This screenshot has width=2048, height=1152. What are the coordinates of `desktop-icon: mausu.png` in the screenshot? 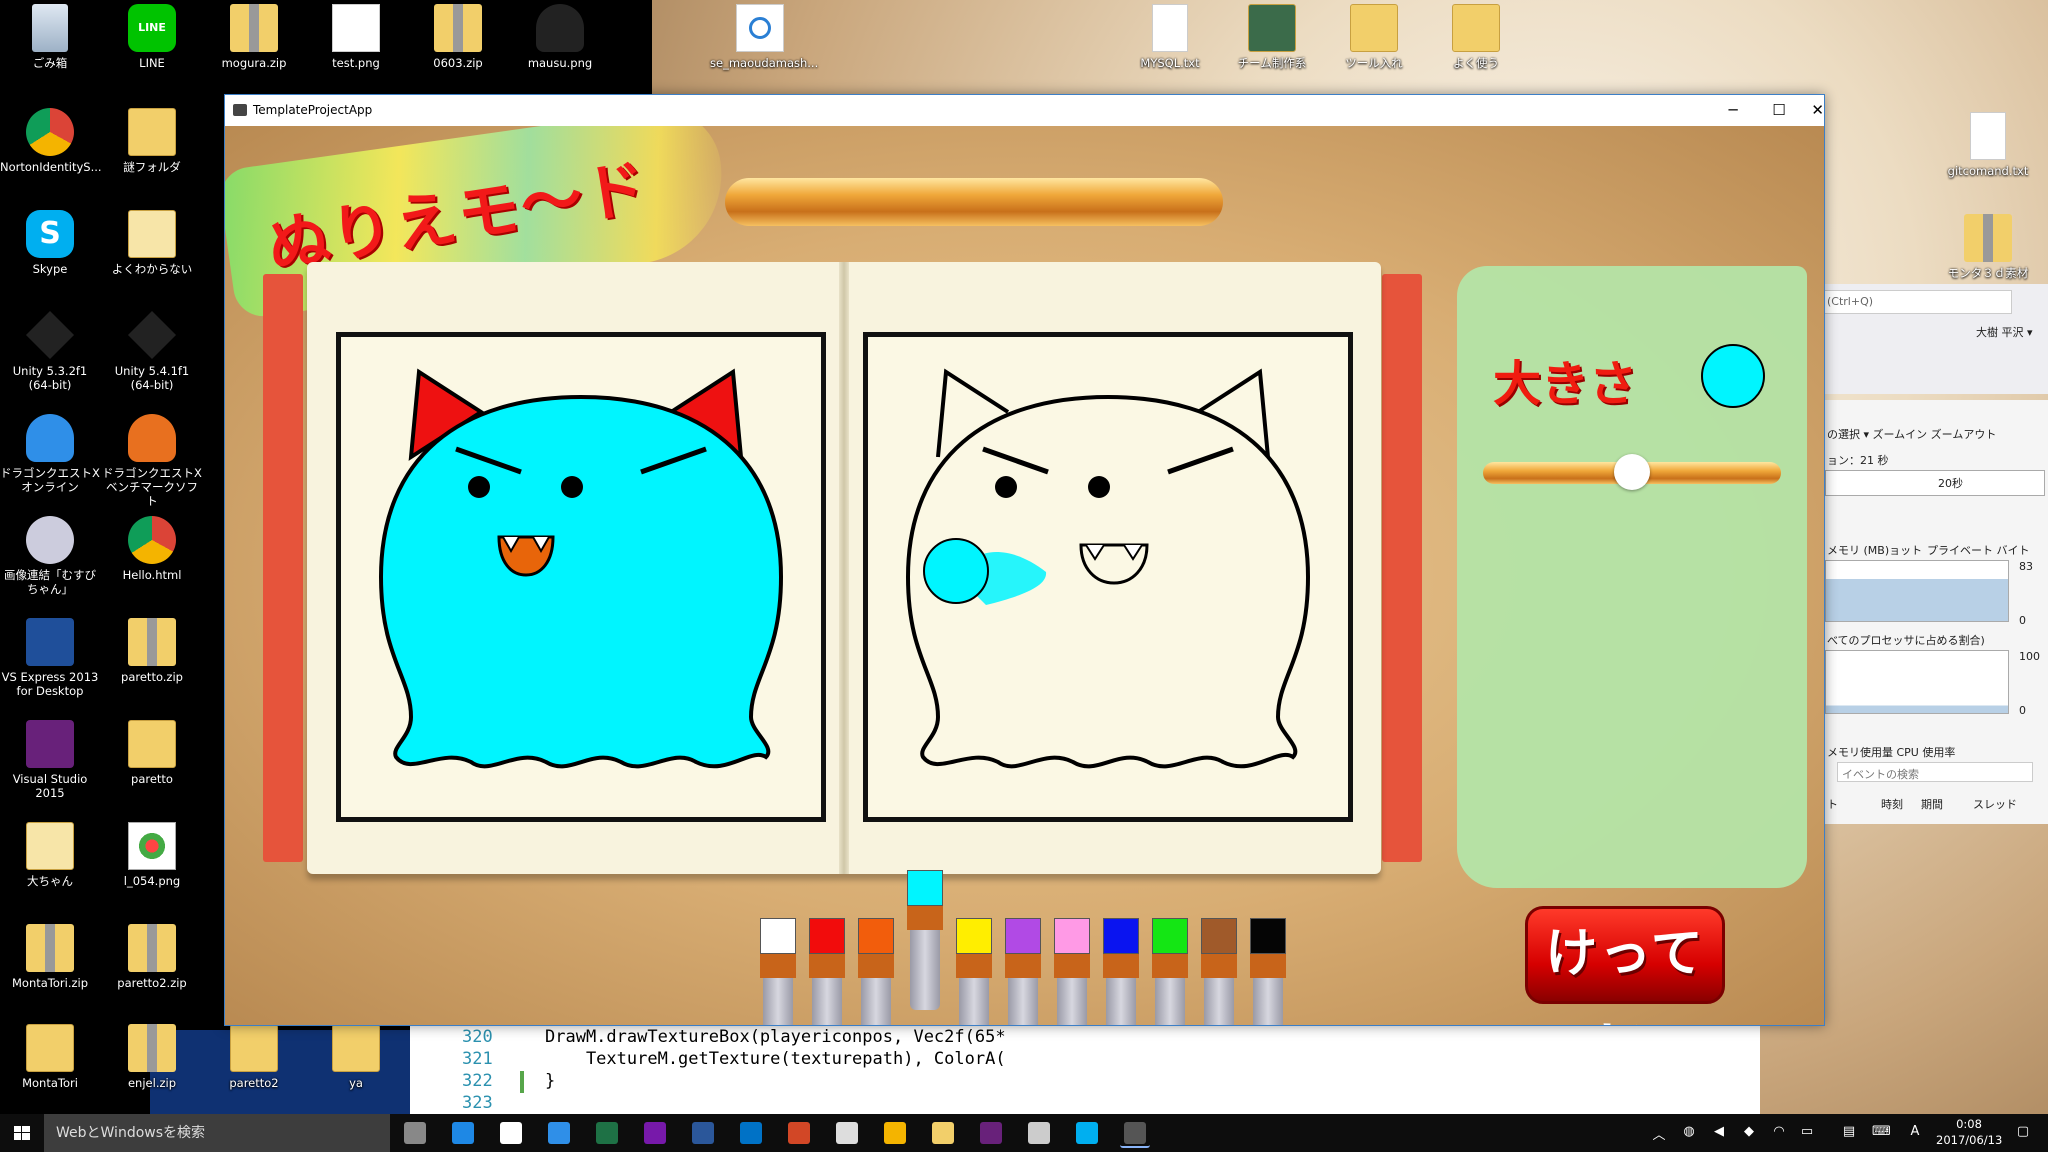 It's located at (560, 48).